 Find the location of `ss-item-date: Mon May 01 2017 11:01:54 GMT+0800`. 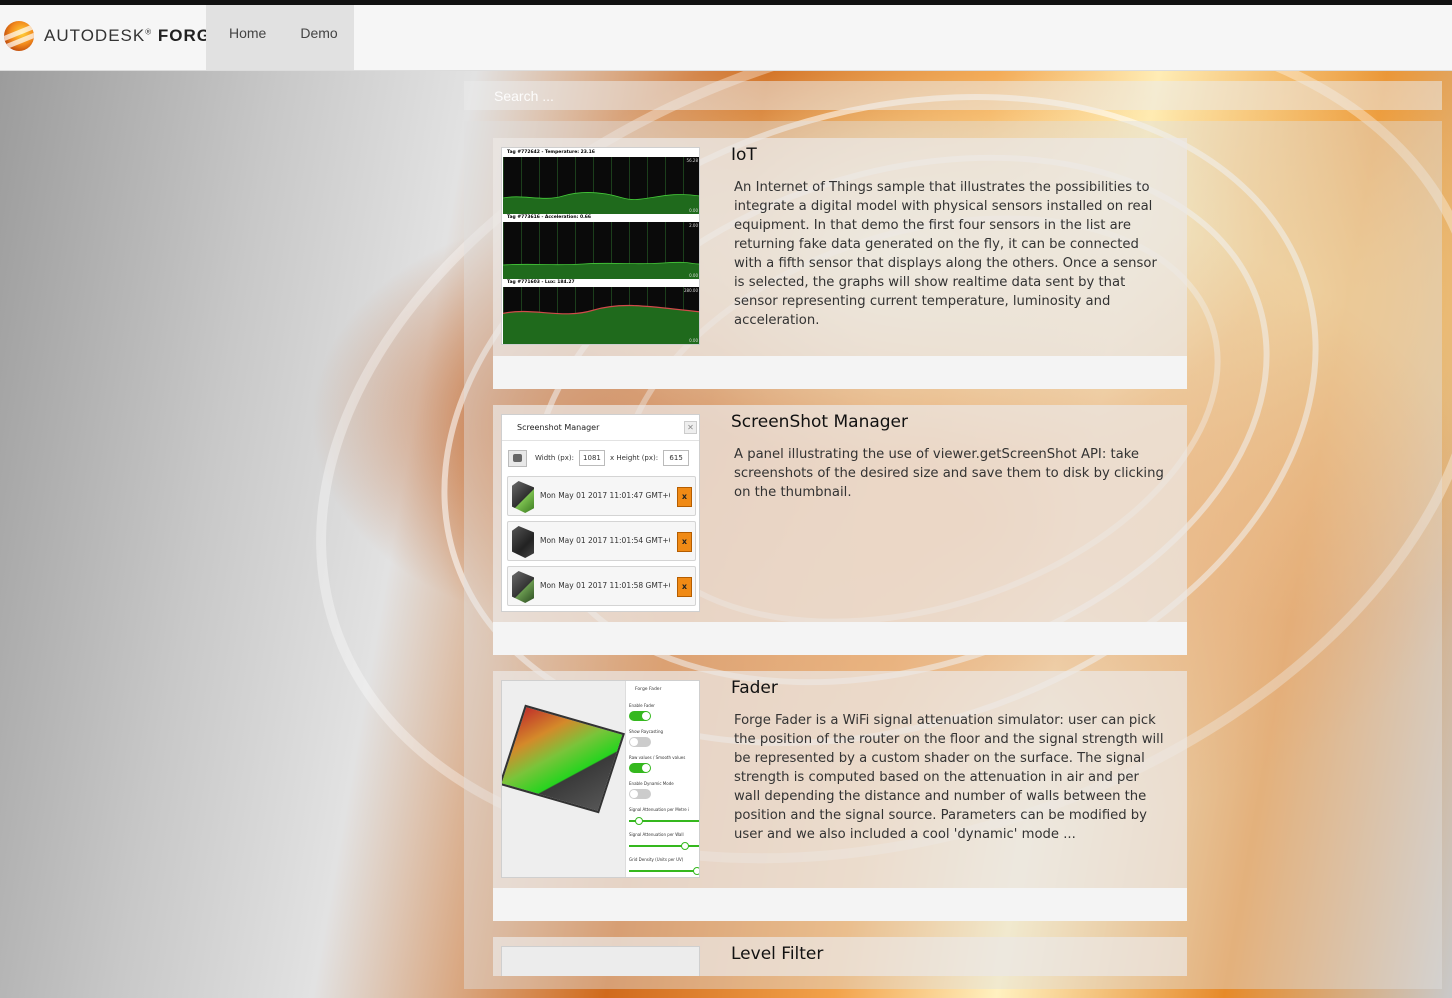

ss-item-date: Mon May 01 2017 11:01:54 GMT+0800 is located at coordinates (605, 540).